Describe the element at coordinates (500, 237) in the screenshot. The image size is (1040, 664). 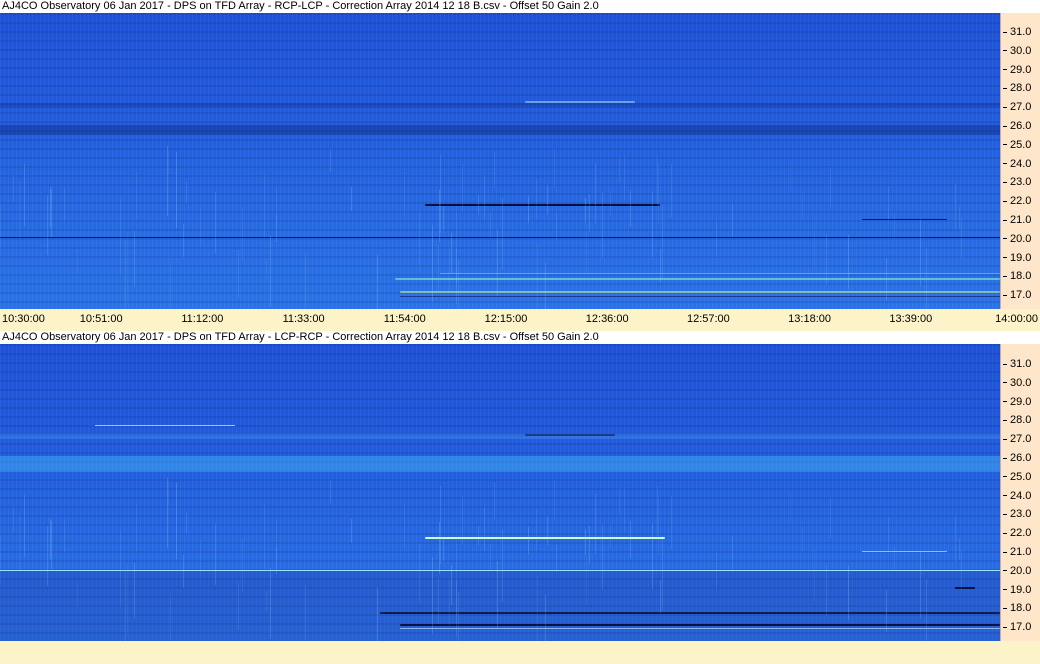
I see `interference-line` at that location.